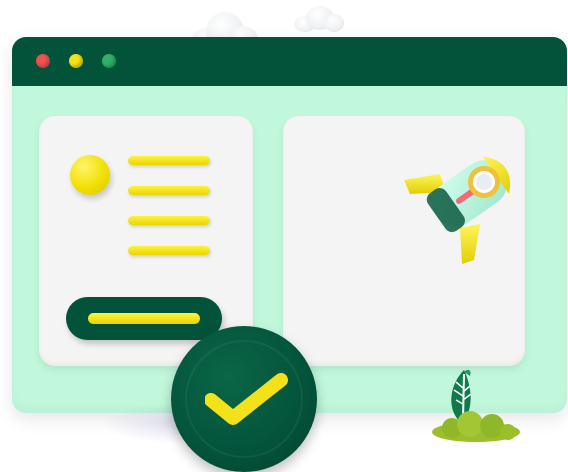 The width and height of the screenshot is (568, 472). Describe the element at coordinates (289, 61) in the screenshot. I see `title-bar` at that location.